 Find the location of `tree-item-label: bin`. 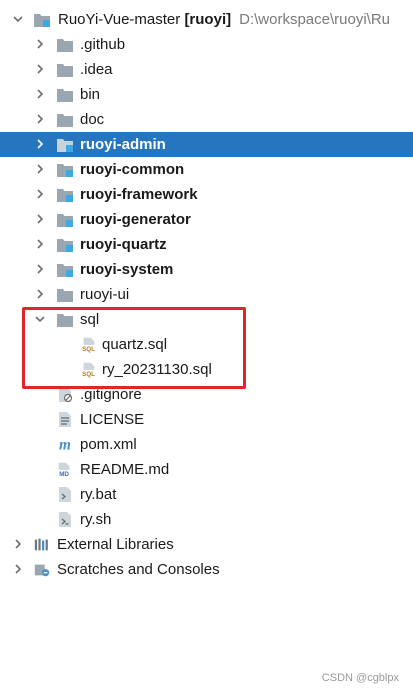

tree-item-label: bin is located at coordinates (90, 94).